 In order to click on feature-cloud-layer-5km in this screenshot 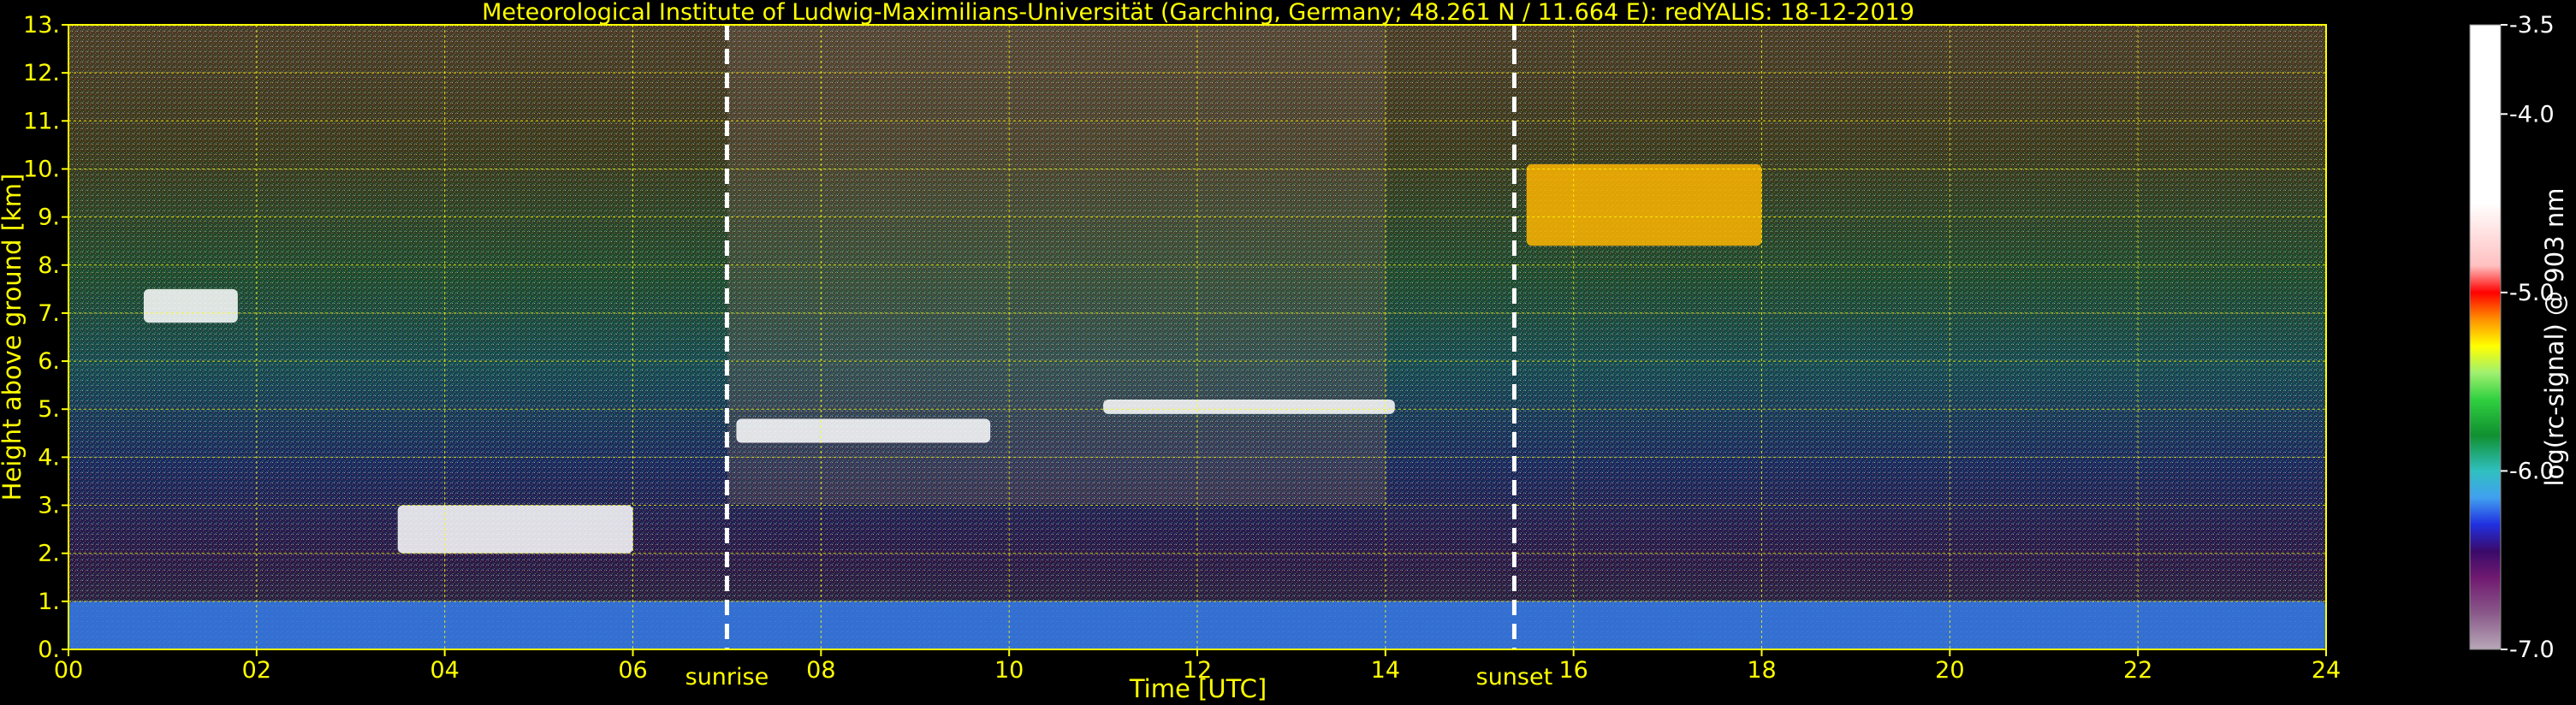, I will do `click(1249, 407)`.